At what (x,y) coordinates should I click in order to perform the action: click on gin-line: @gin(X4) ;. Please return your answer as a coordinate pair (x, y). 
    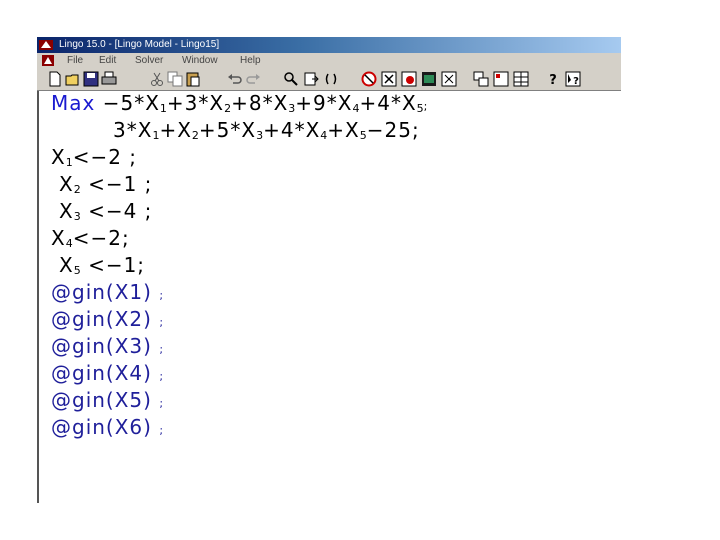
    Looking at the image, I should click on (108, 373).